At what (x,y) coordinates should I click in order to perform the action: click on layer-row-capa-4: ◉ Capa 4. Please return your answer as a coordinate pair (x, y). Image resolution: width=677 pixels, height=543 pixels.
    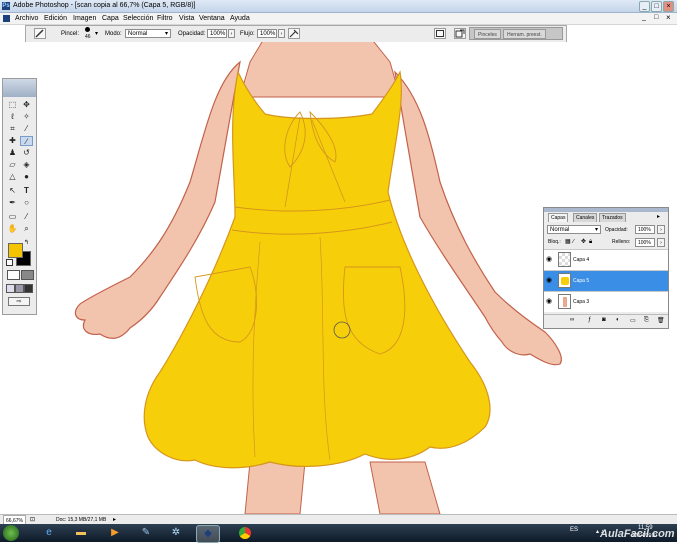
    Looking at the image, I should click on (606, 259).